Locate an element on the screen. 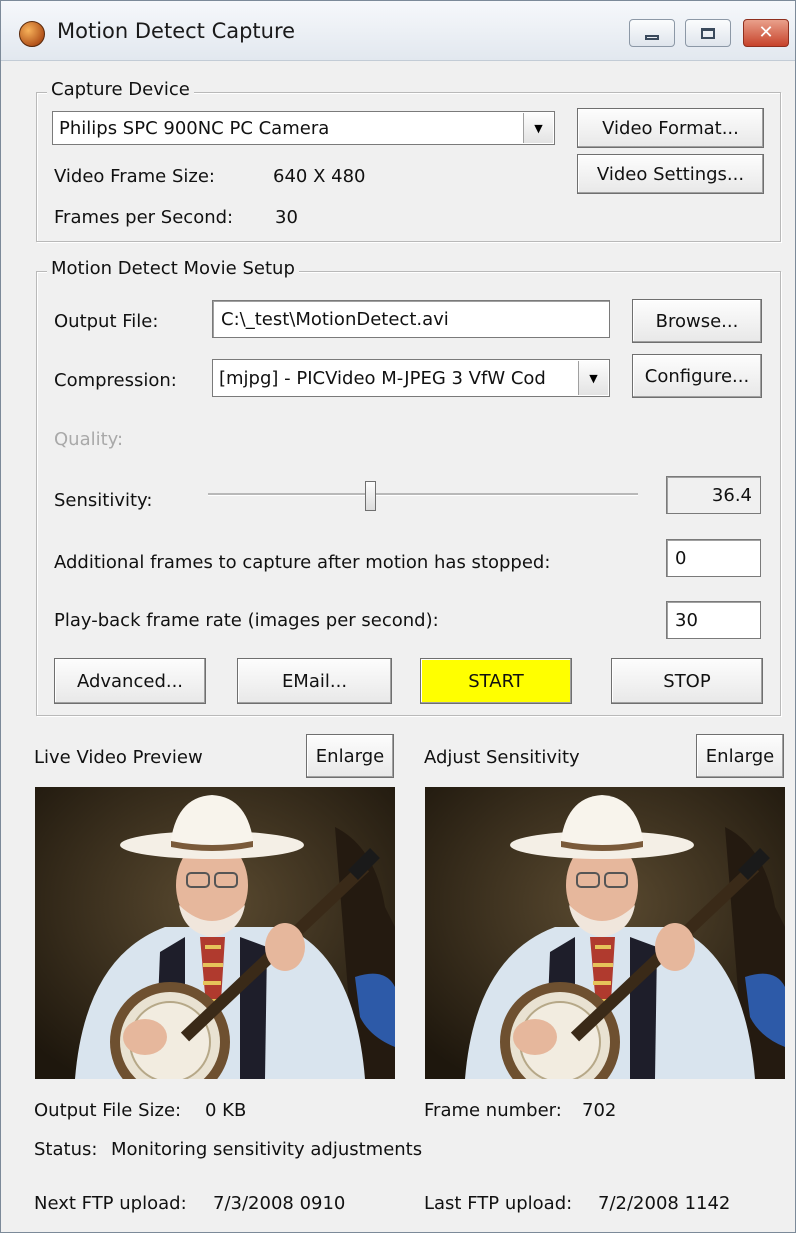  output-file-label: Output File: is located at coordinates (106, 321).